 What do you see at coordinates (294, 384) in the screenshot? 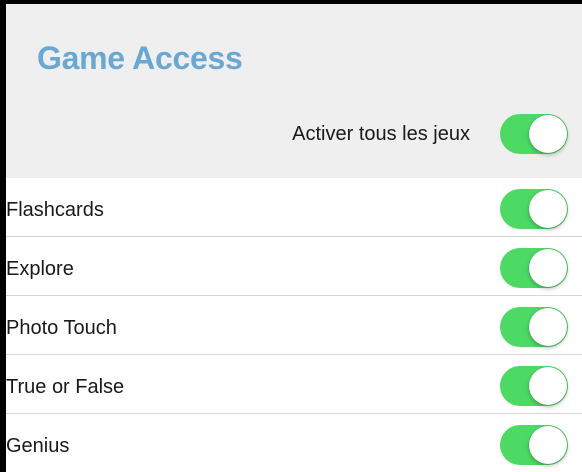
I see `list-item-true-or-false: True or False` at bounding box center [294, 384].